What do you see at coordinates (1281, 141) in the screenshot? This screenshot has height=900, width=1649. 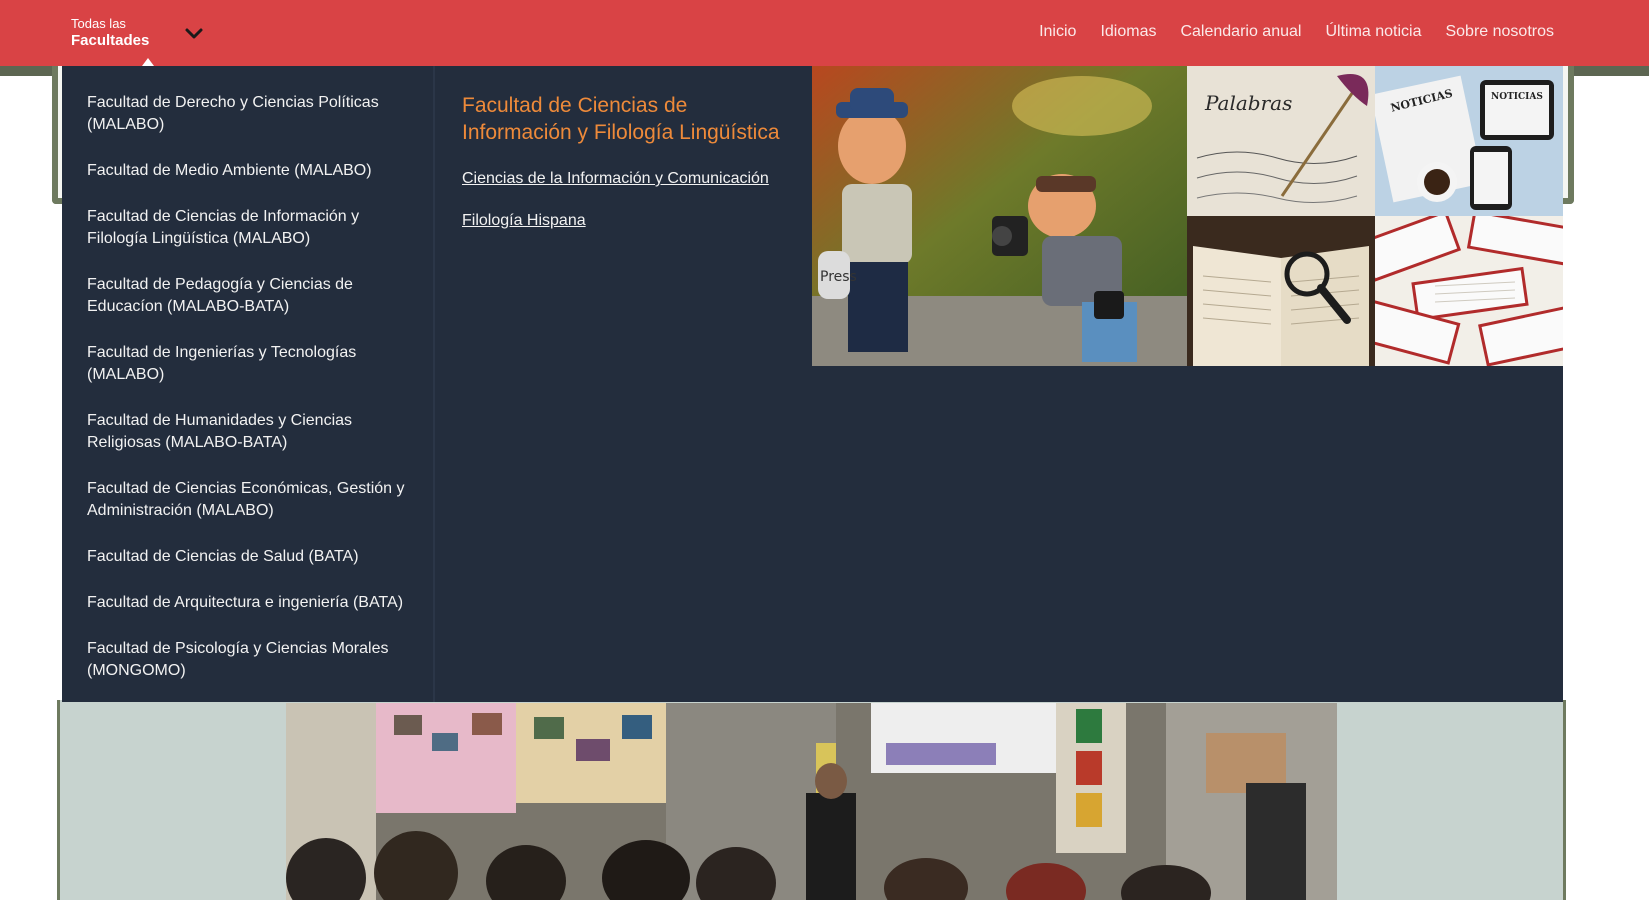 I see `palabras-quill-image: Palabras` at bounding box center [1281, 141].